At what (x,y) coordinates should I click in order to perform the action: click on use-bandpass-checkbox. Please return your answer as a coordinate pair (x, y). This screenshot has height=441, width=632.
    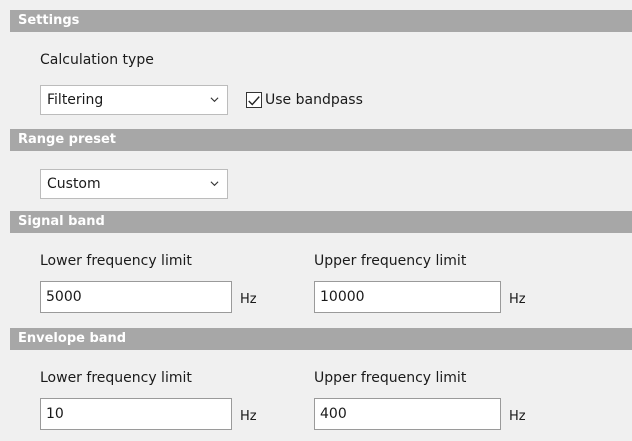
    Looking at the image, I should click on (254, 100).